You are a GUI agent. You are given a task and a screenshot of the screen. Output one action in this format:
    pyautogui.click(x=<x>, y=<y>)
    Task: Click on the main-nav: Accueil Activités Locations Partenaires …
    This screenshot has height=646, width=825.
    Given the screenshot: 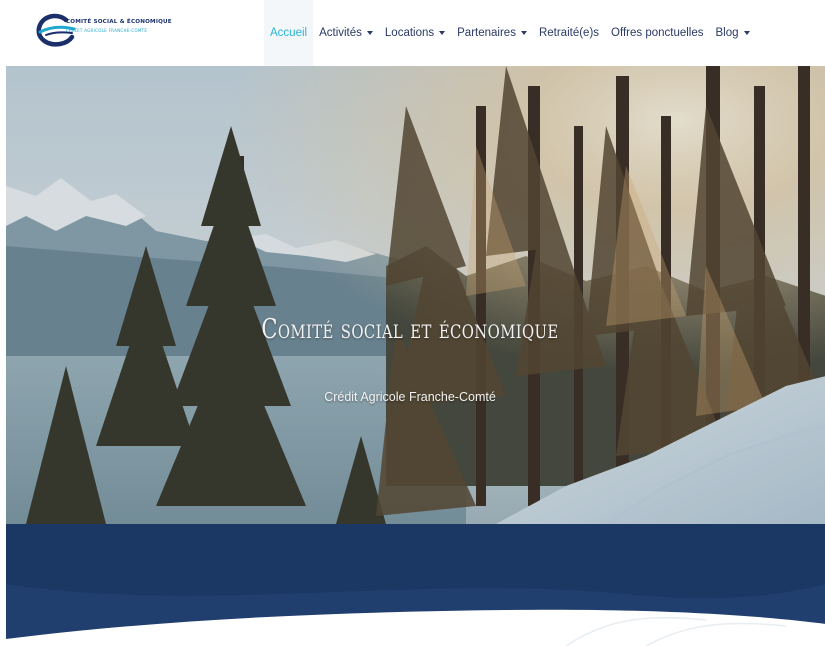 What is the action you would take?
    pyautogui.click(x=510, y=33)
    